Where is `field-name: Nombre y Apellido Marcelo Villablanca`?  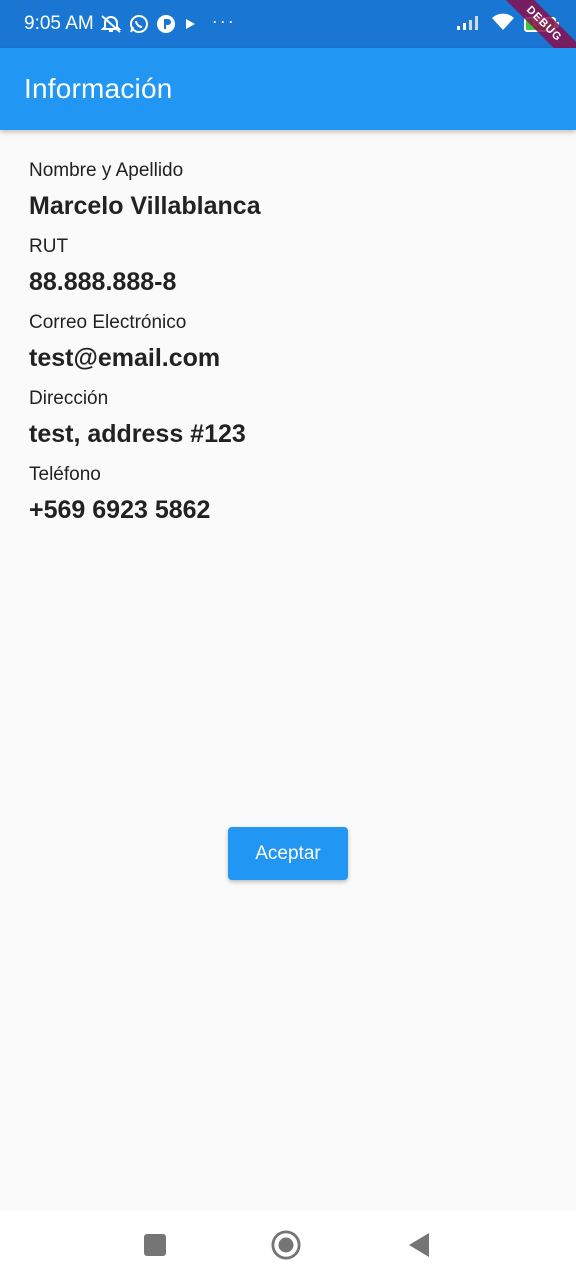
field-name: Nombre y Apellido Marcelo Villablanca is located at coordinates (289, 191).